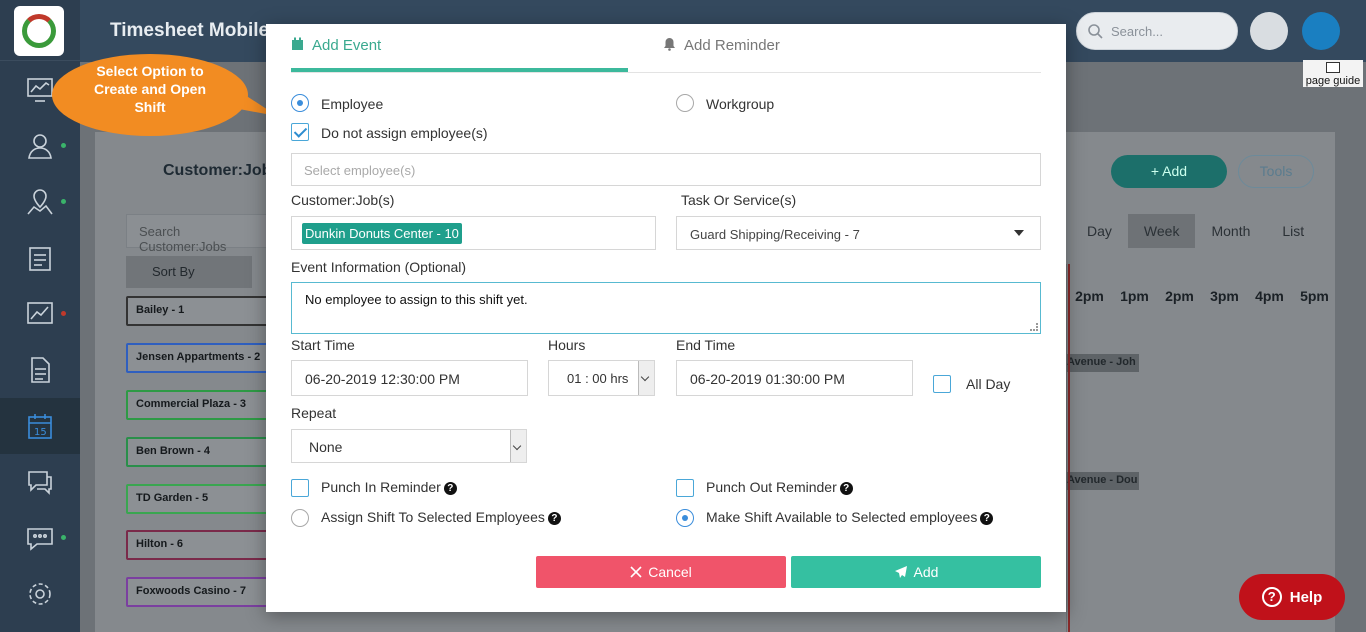  Describe the element at coordinates (1161, 231) in the screenshot. I see `view-week-tab: Week` at that location.